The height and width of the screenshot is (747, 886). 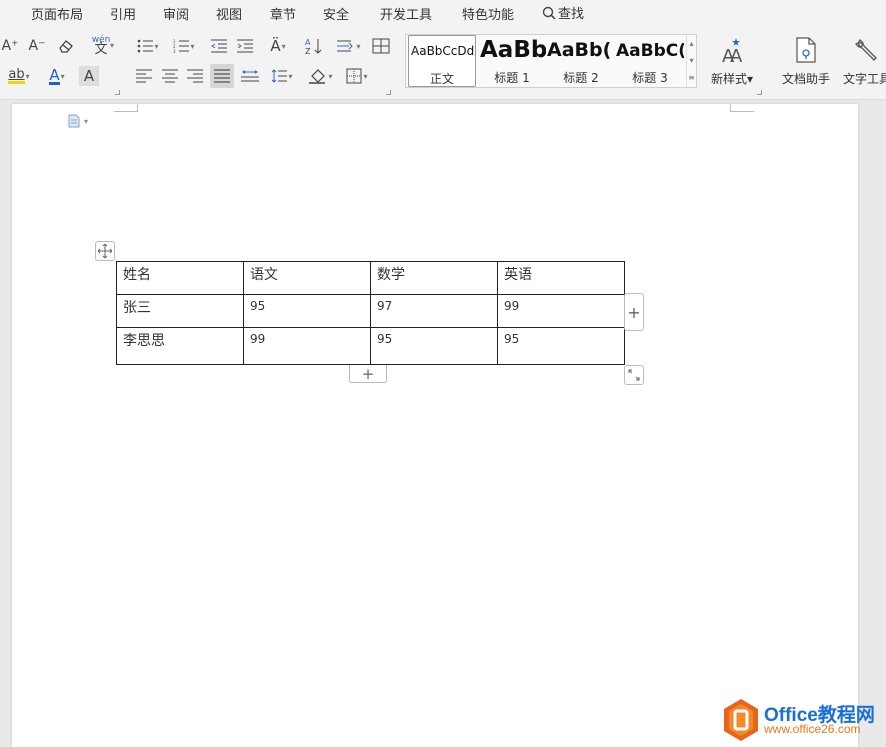 What do you see at coordinates (174, 51) in the screenshot?
I see `svg-text: 3` at bounding box center [174, 51].